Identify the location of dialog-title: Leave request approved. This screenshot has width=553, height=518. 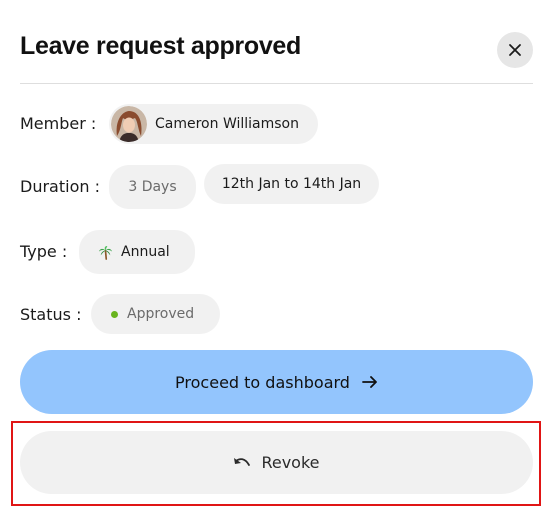
(161, 46).